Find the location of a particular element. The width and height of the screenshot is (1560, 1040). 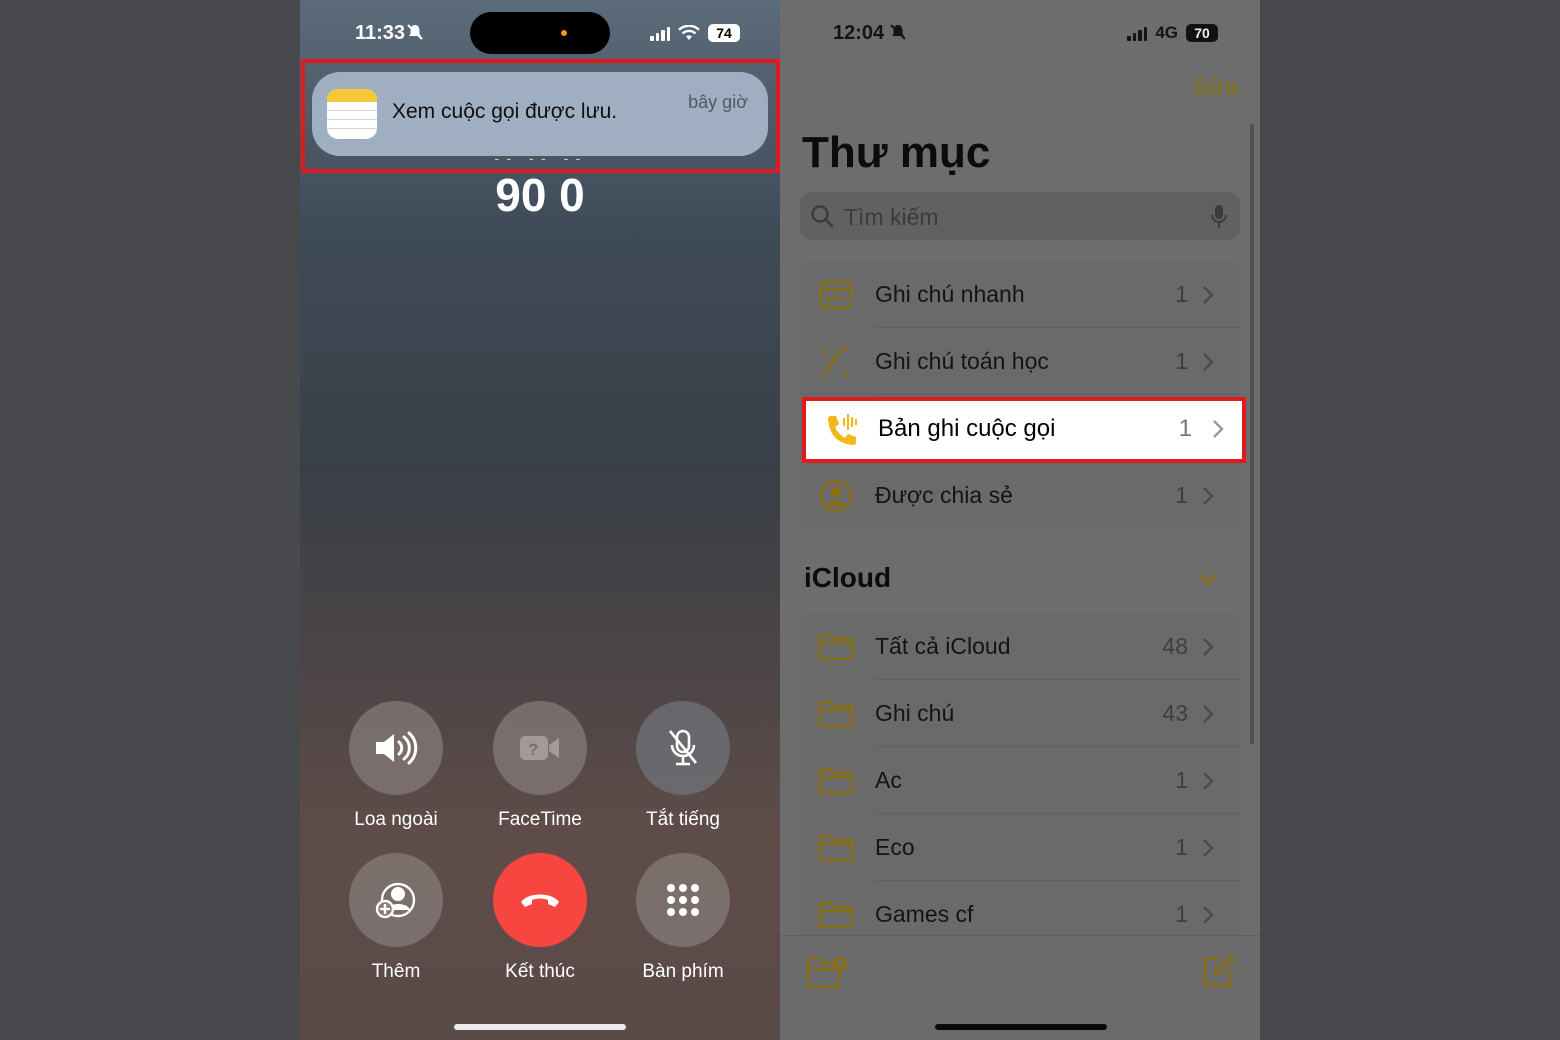

status-time: 11:33 is located at coordinates (380, 32).